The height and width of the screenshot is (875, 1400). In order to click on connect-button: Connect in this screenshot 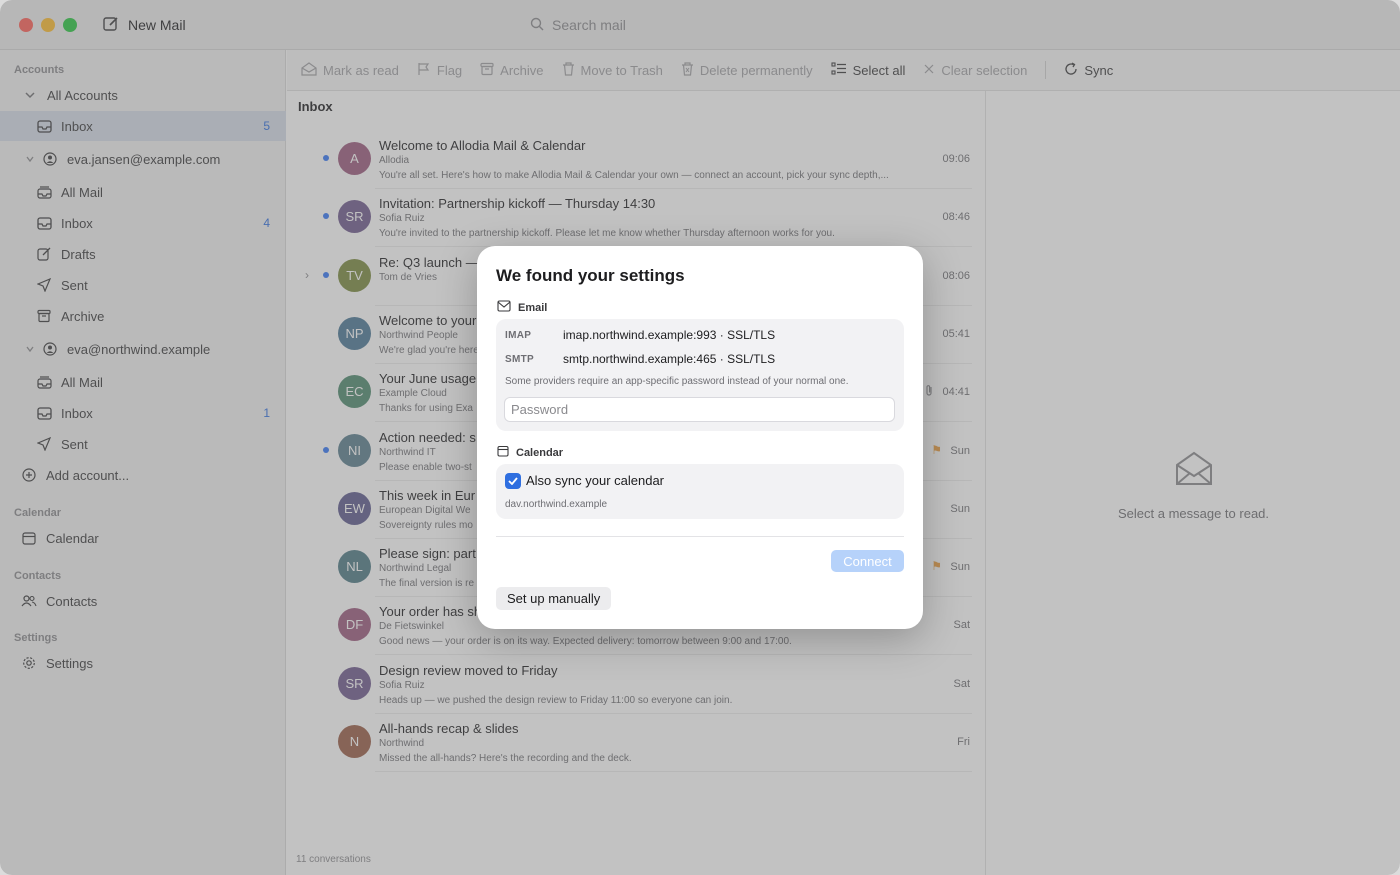, I will do `click(867, 561)`.